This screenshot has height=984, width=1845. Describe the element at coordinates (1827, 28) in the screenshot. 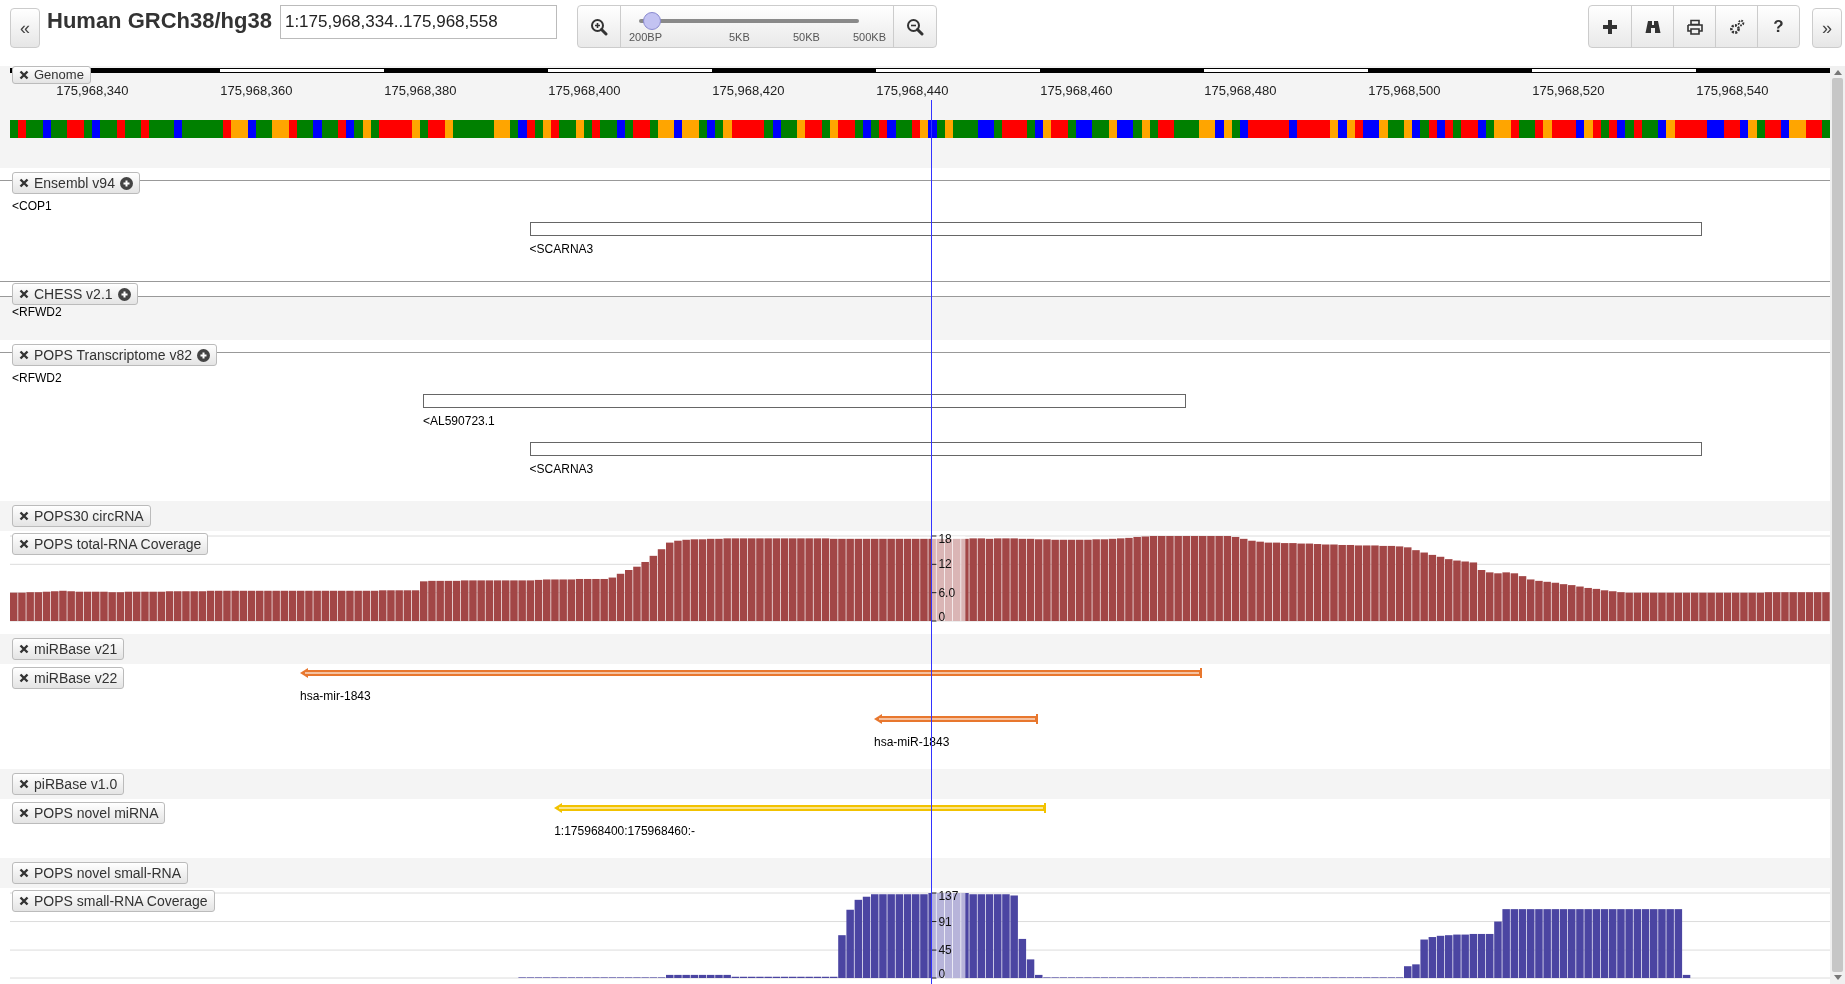

I see `scroll-right-button: »` at that location.